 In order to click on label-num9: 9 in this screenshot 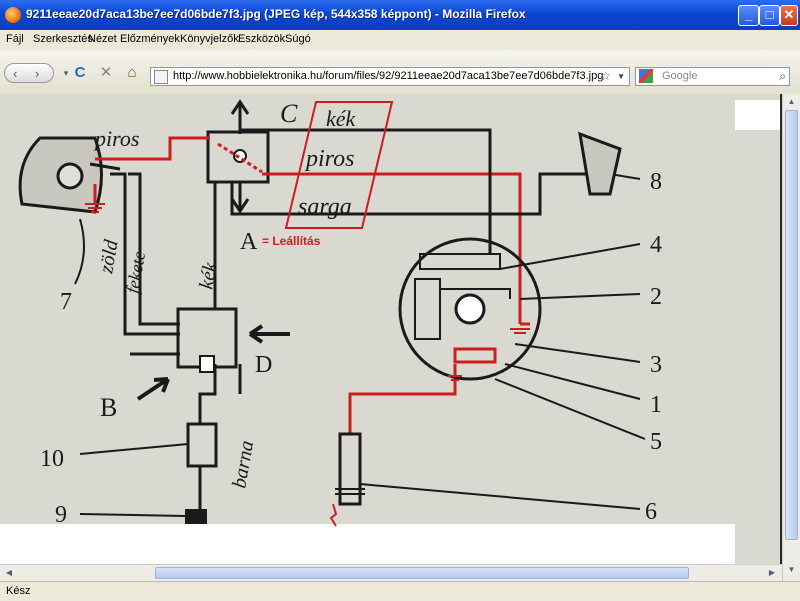, I will do `click(61, 515)`.